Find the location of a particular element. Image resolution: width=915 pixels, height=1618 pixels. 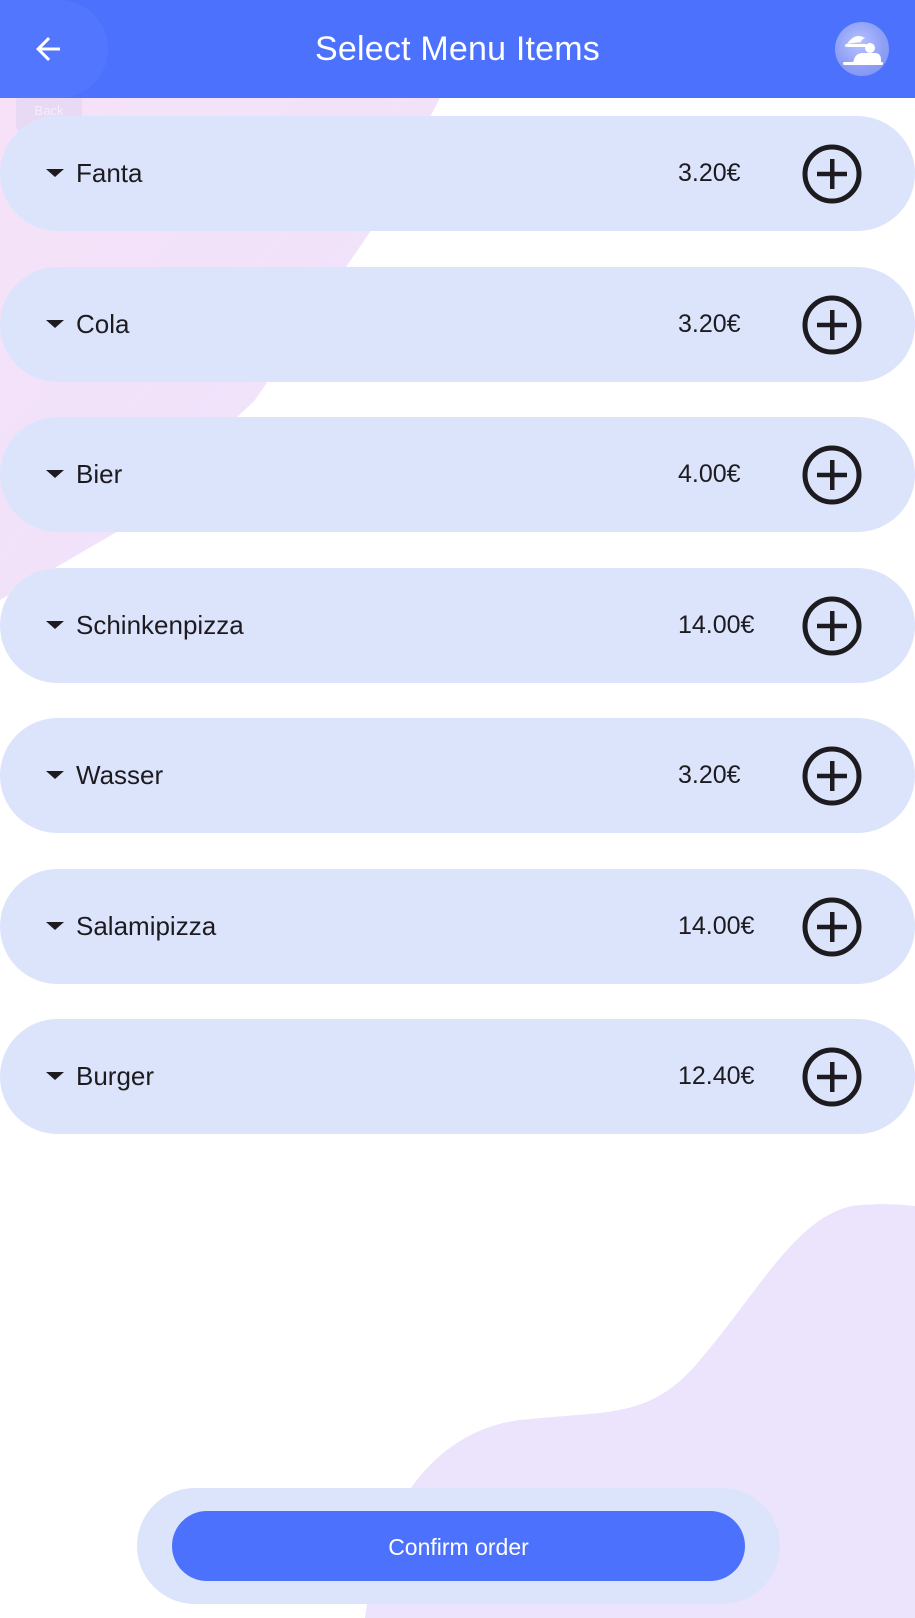

waiter-icon is located at coordinates (863, 50).